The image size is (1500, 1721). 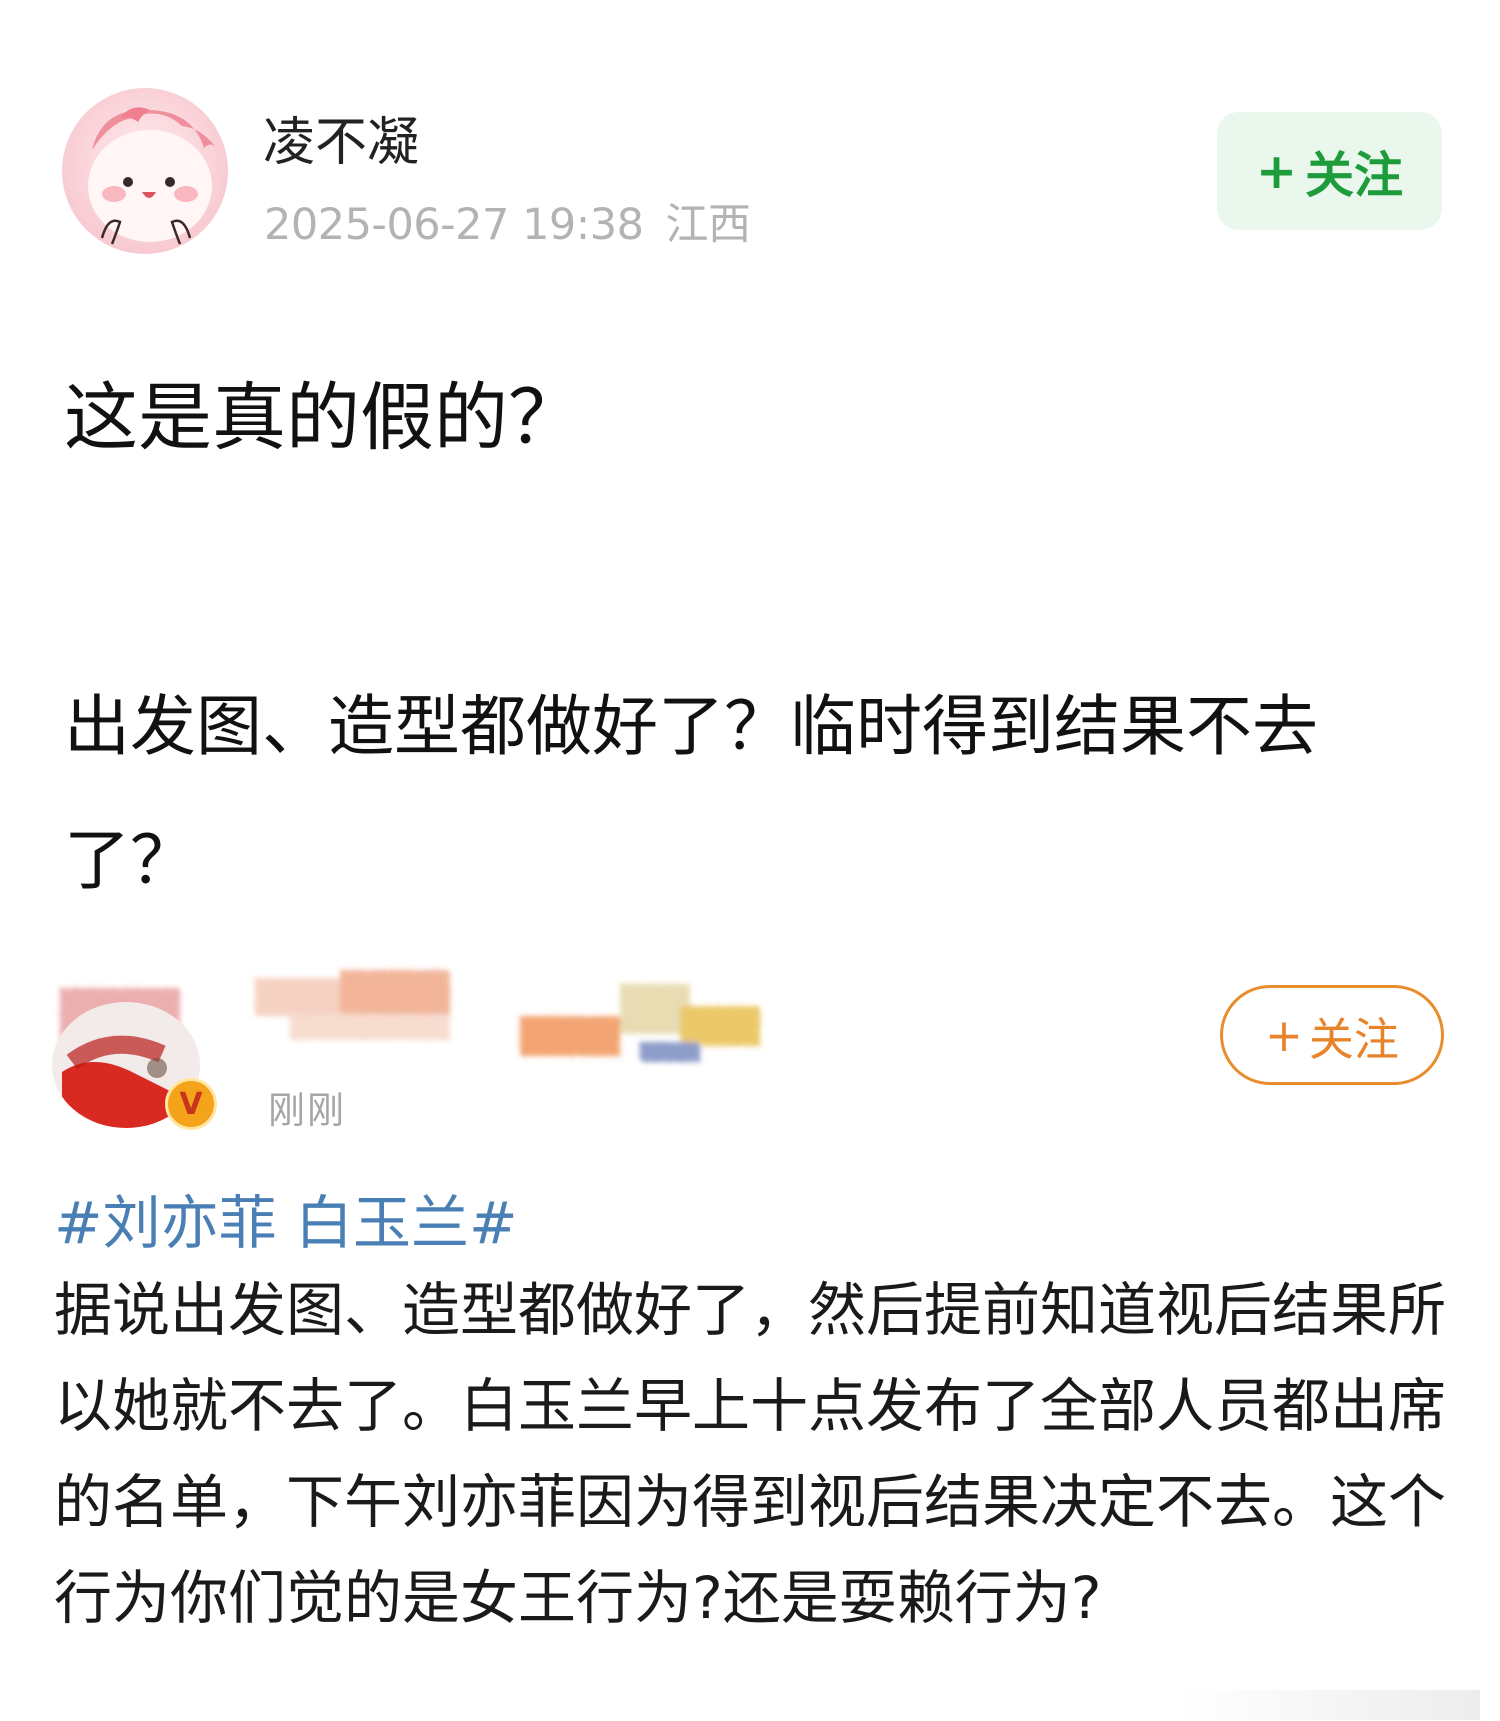 I want to click on post-location: 江西, so click(x=708, y=225).